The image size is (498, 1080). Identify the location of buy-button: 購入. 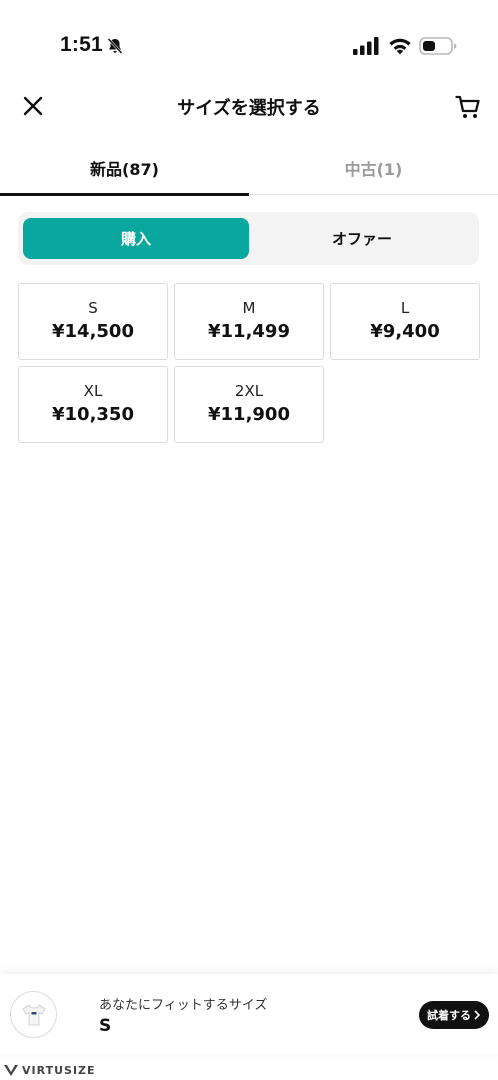
(136, 238).